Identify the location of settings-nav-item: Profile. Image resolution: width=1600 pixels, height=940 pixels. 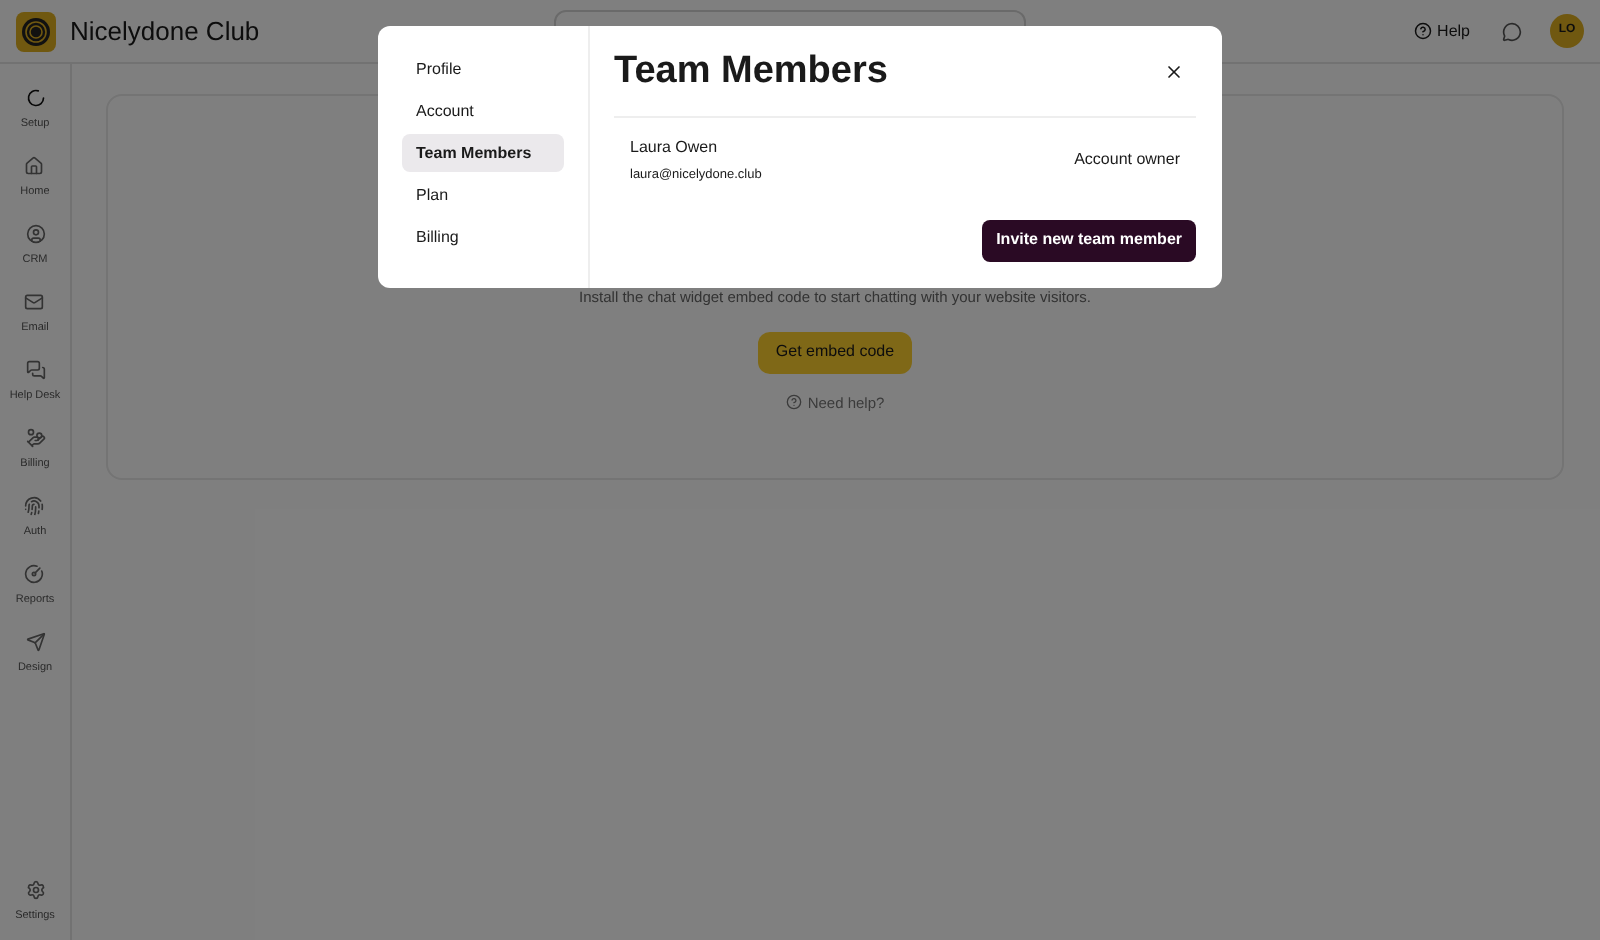
(483, 69).